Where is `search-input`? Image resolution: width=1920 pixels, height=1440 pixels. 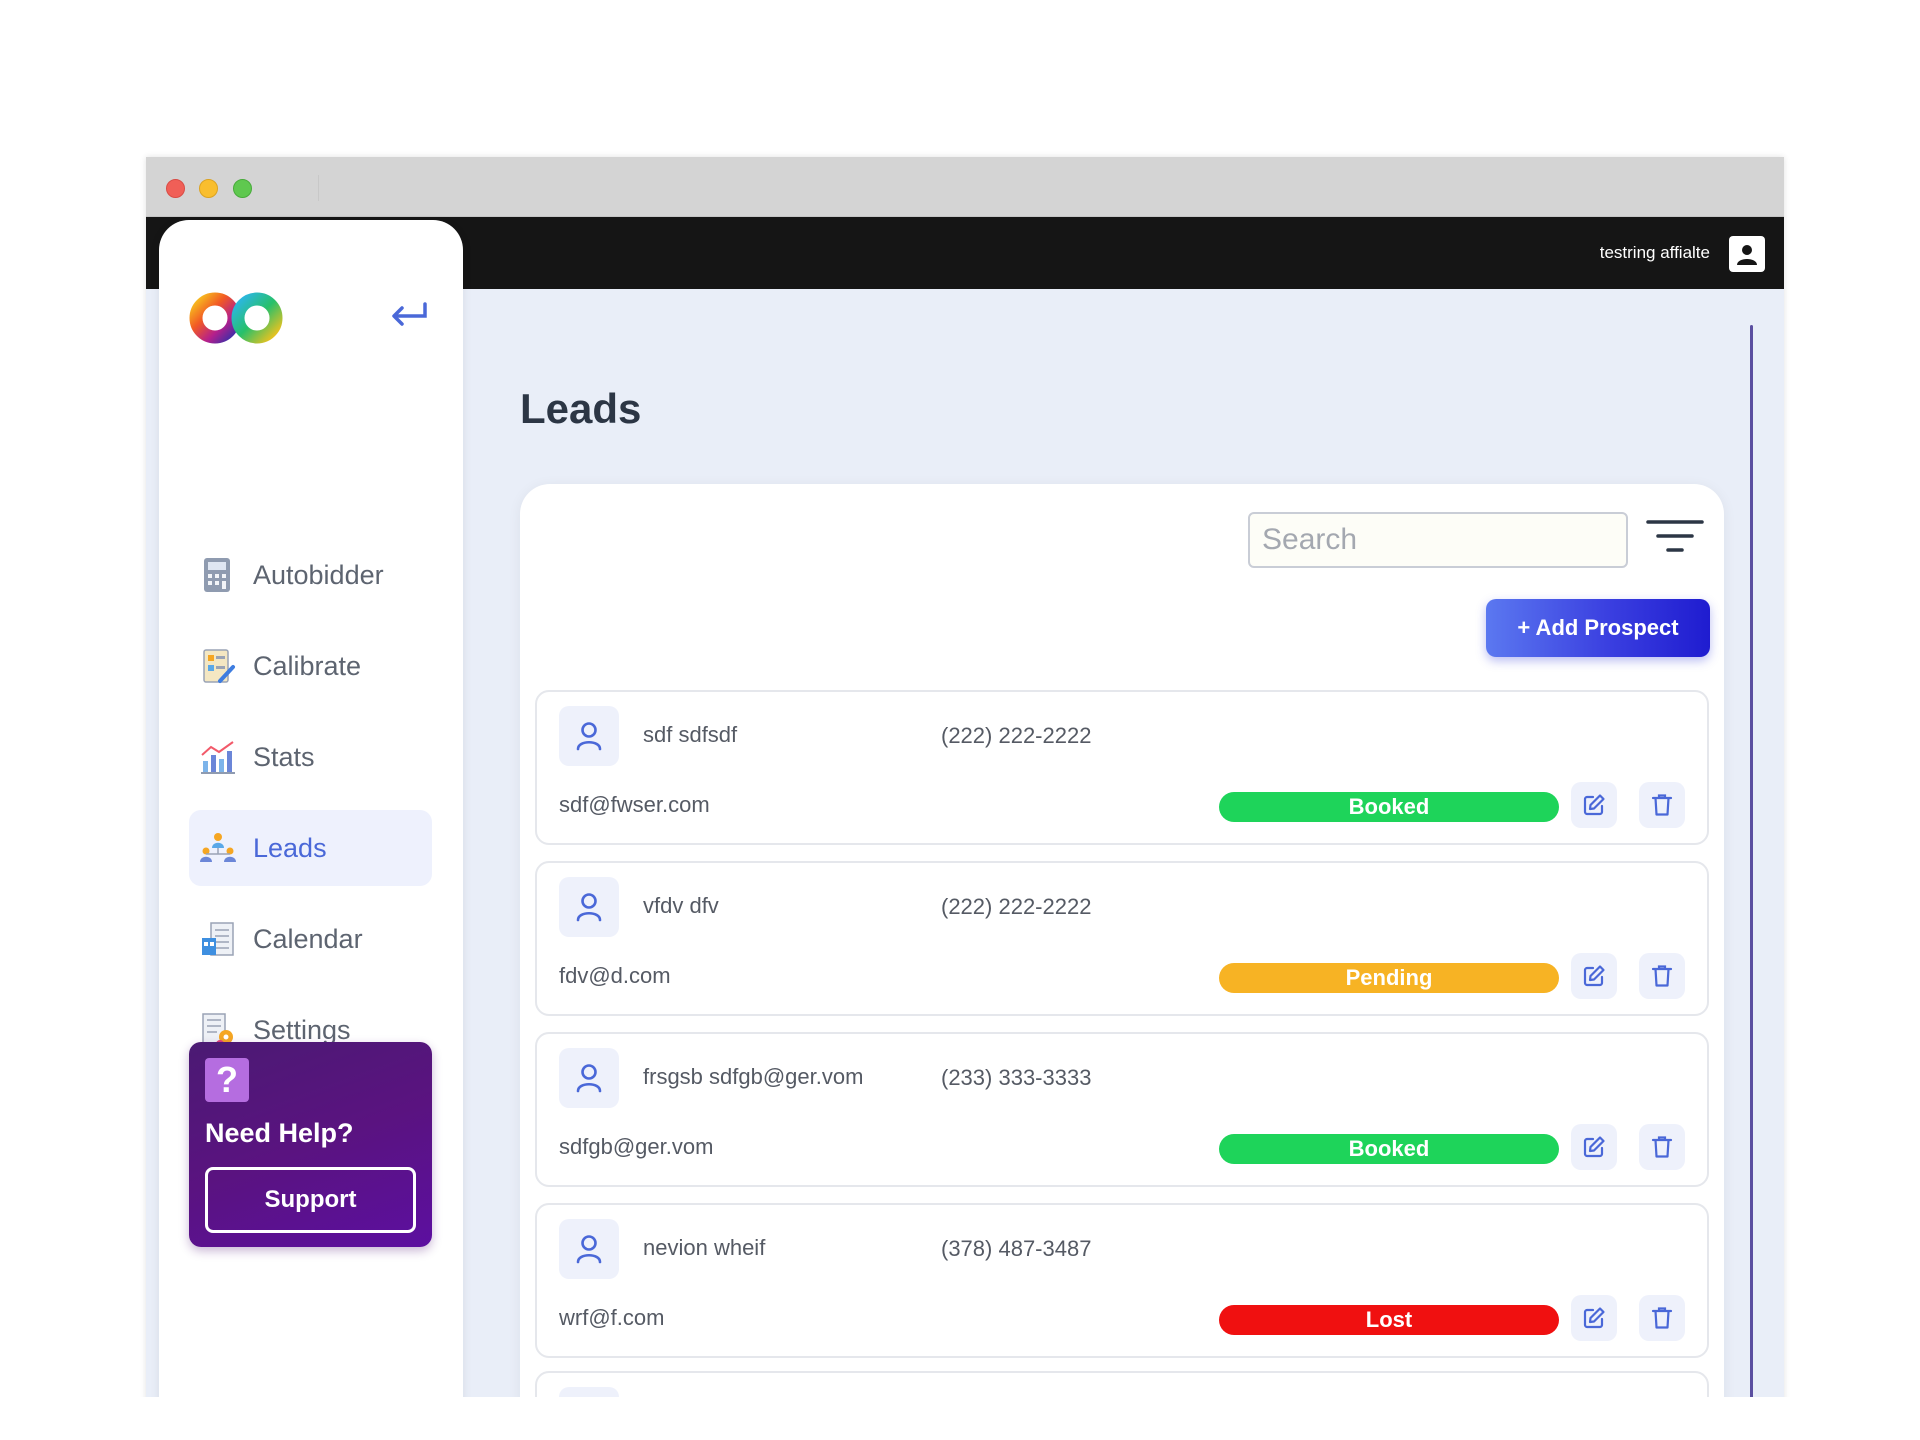
search-input is located at coordinates (1438, 540).